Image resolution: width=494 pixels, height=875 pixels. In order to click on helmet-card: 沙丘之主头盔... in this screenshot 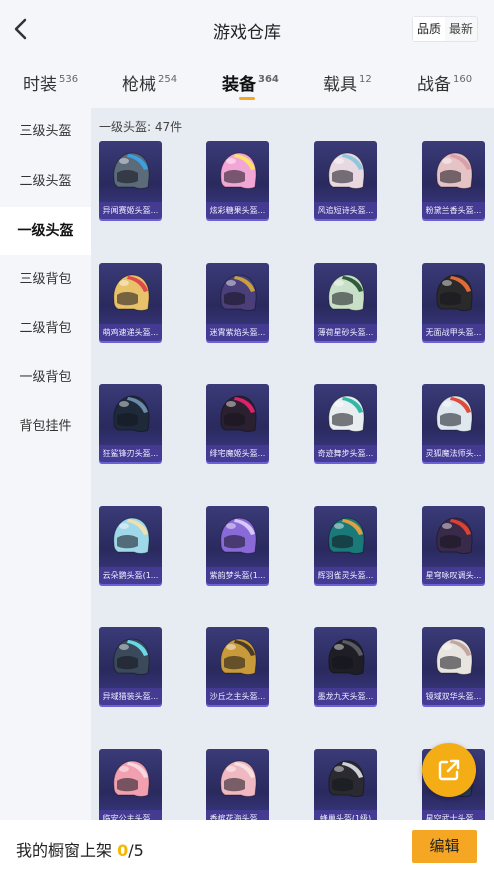, I will do `click(237, 666)`.